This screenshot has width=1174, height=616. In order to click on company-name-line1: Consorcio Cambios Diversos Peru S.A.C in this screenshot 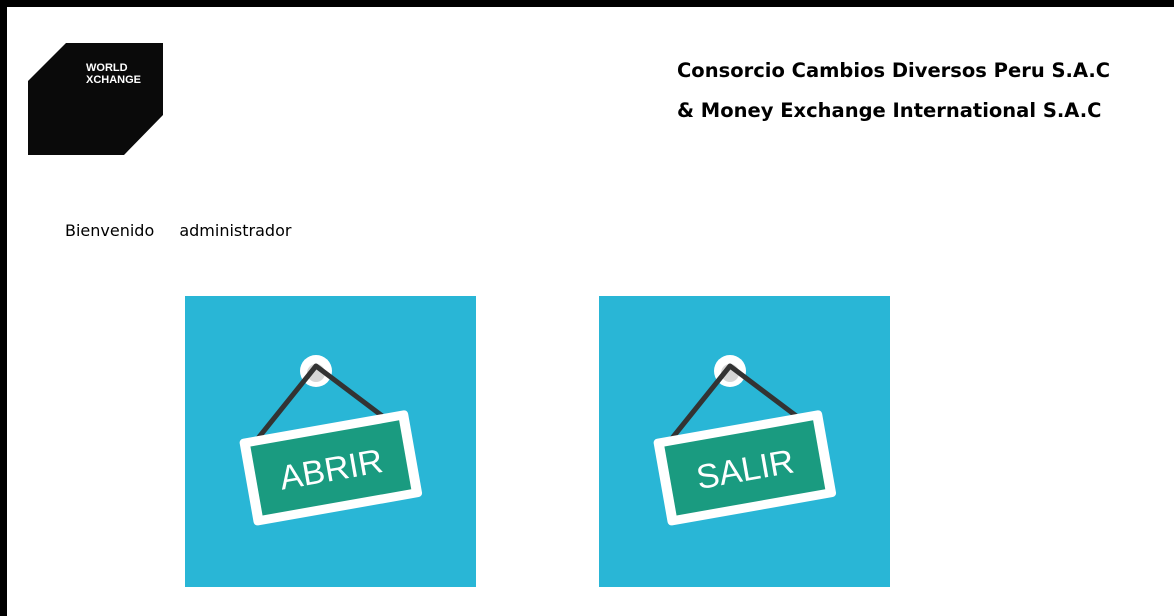, I will do `click(894, 70)`.